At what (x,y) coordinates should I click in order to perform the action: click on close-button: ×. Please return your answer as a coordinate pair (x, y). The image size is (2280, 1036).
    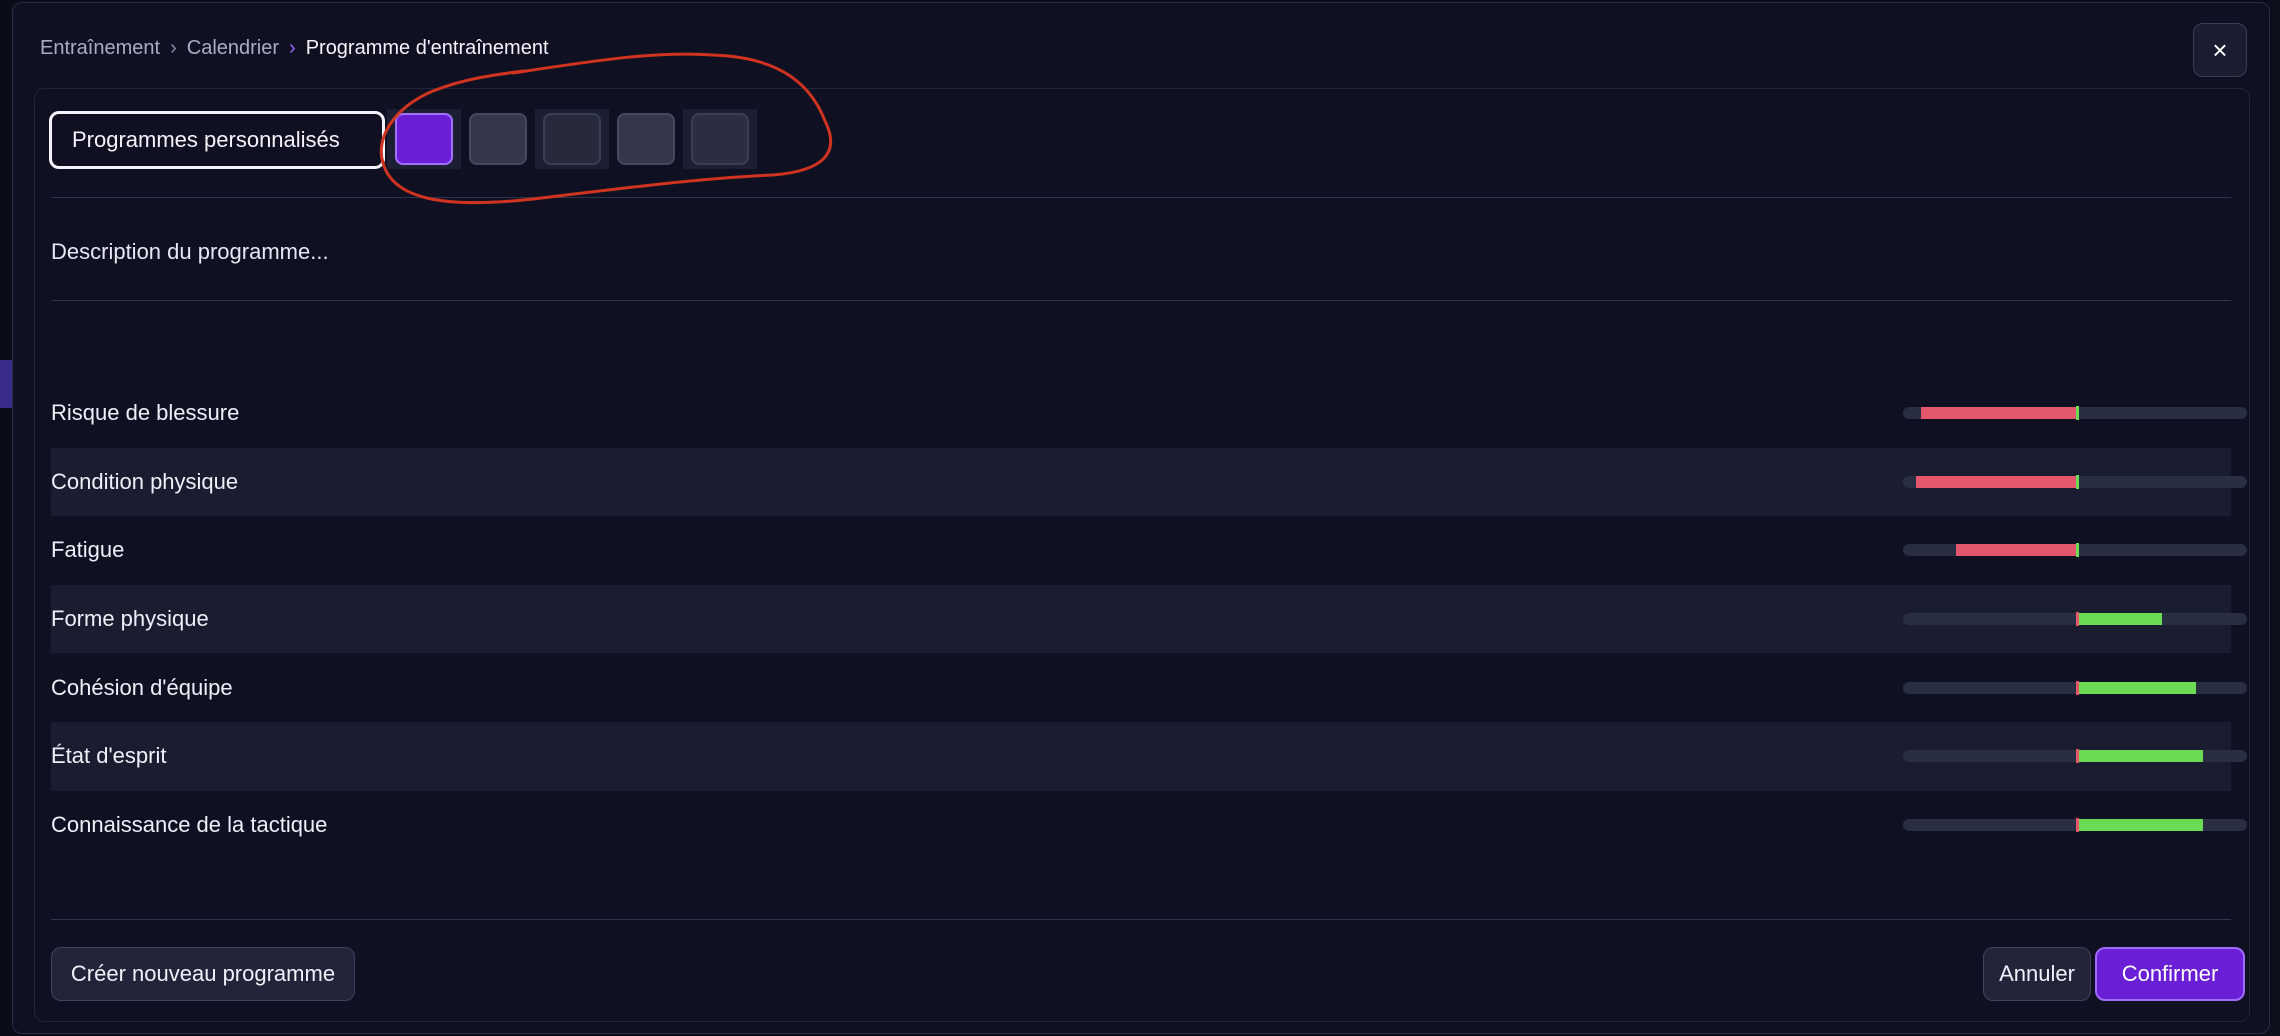
    Looking at the image, I should click on (2220, 50).